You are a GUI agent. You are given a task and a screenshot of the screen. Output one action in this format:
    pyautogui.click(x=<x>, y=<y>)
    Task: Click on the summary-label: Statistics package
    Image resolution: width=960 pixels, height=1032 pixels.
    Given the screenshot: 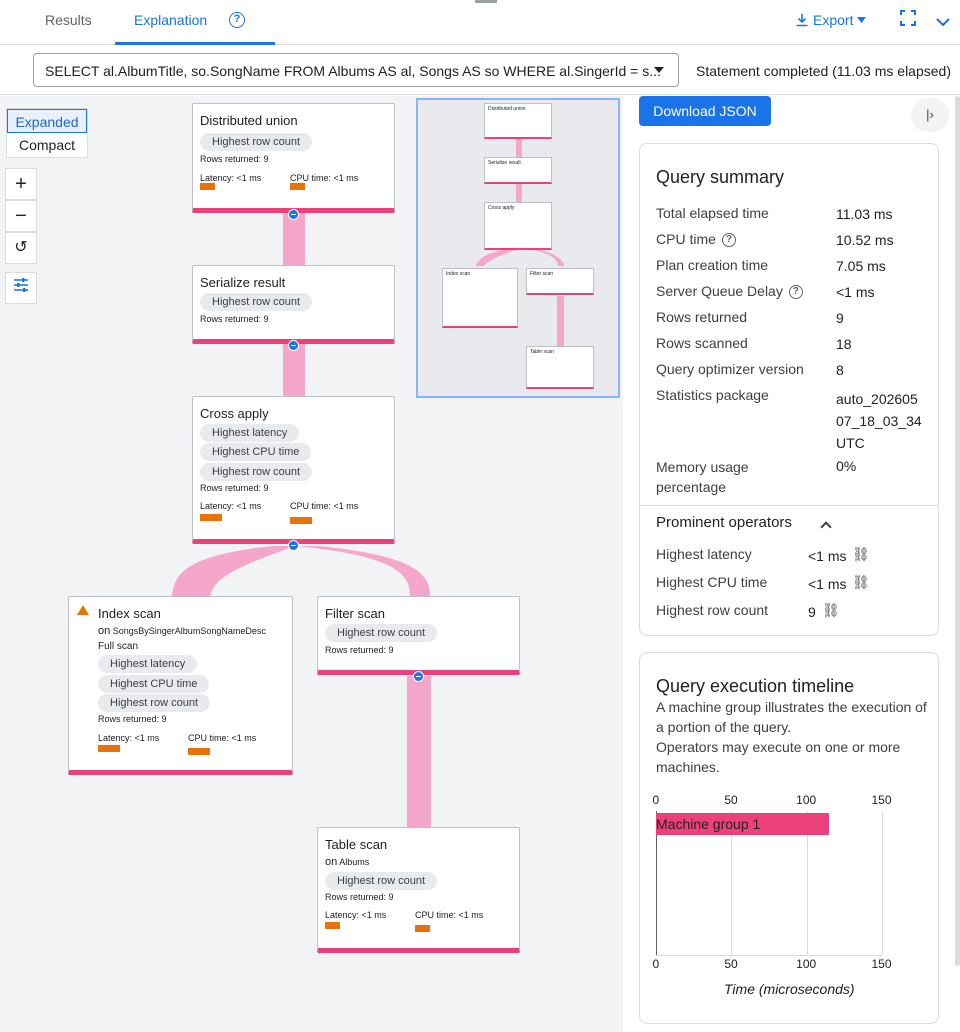 What is the action you would take?
    pyautogui.click(x=712, y=395)
    